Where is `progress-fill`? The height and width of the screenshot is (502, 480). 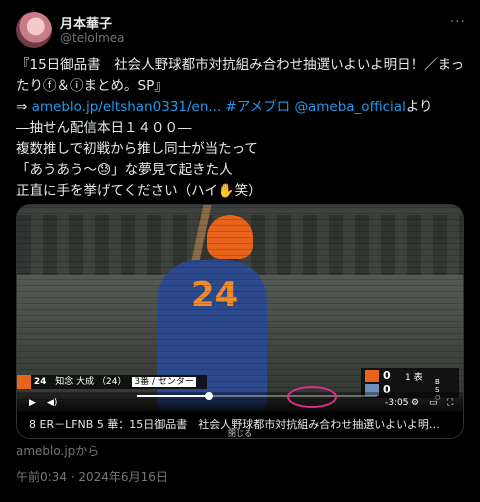 progress-fill is located at coordinates (173, 396).